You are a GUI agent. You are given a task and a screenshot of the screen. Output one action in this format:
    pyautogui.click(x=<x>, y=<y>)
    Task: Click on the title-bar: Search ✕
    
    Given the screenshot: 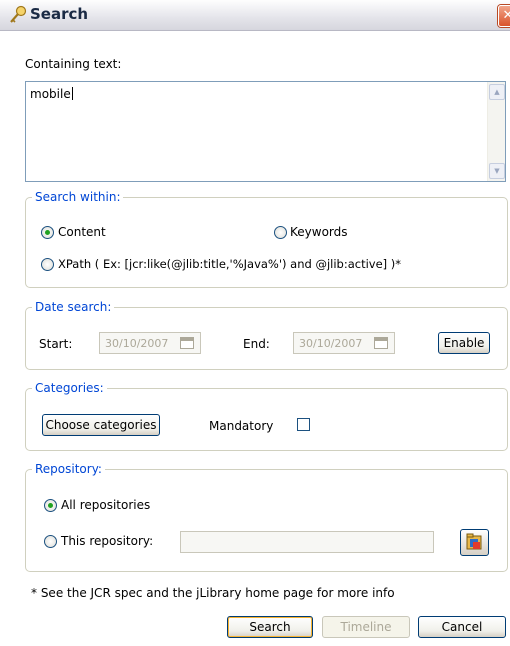 What is the action you would take?
    pyautogui.click(x=255, y=15)
    